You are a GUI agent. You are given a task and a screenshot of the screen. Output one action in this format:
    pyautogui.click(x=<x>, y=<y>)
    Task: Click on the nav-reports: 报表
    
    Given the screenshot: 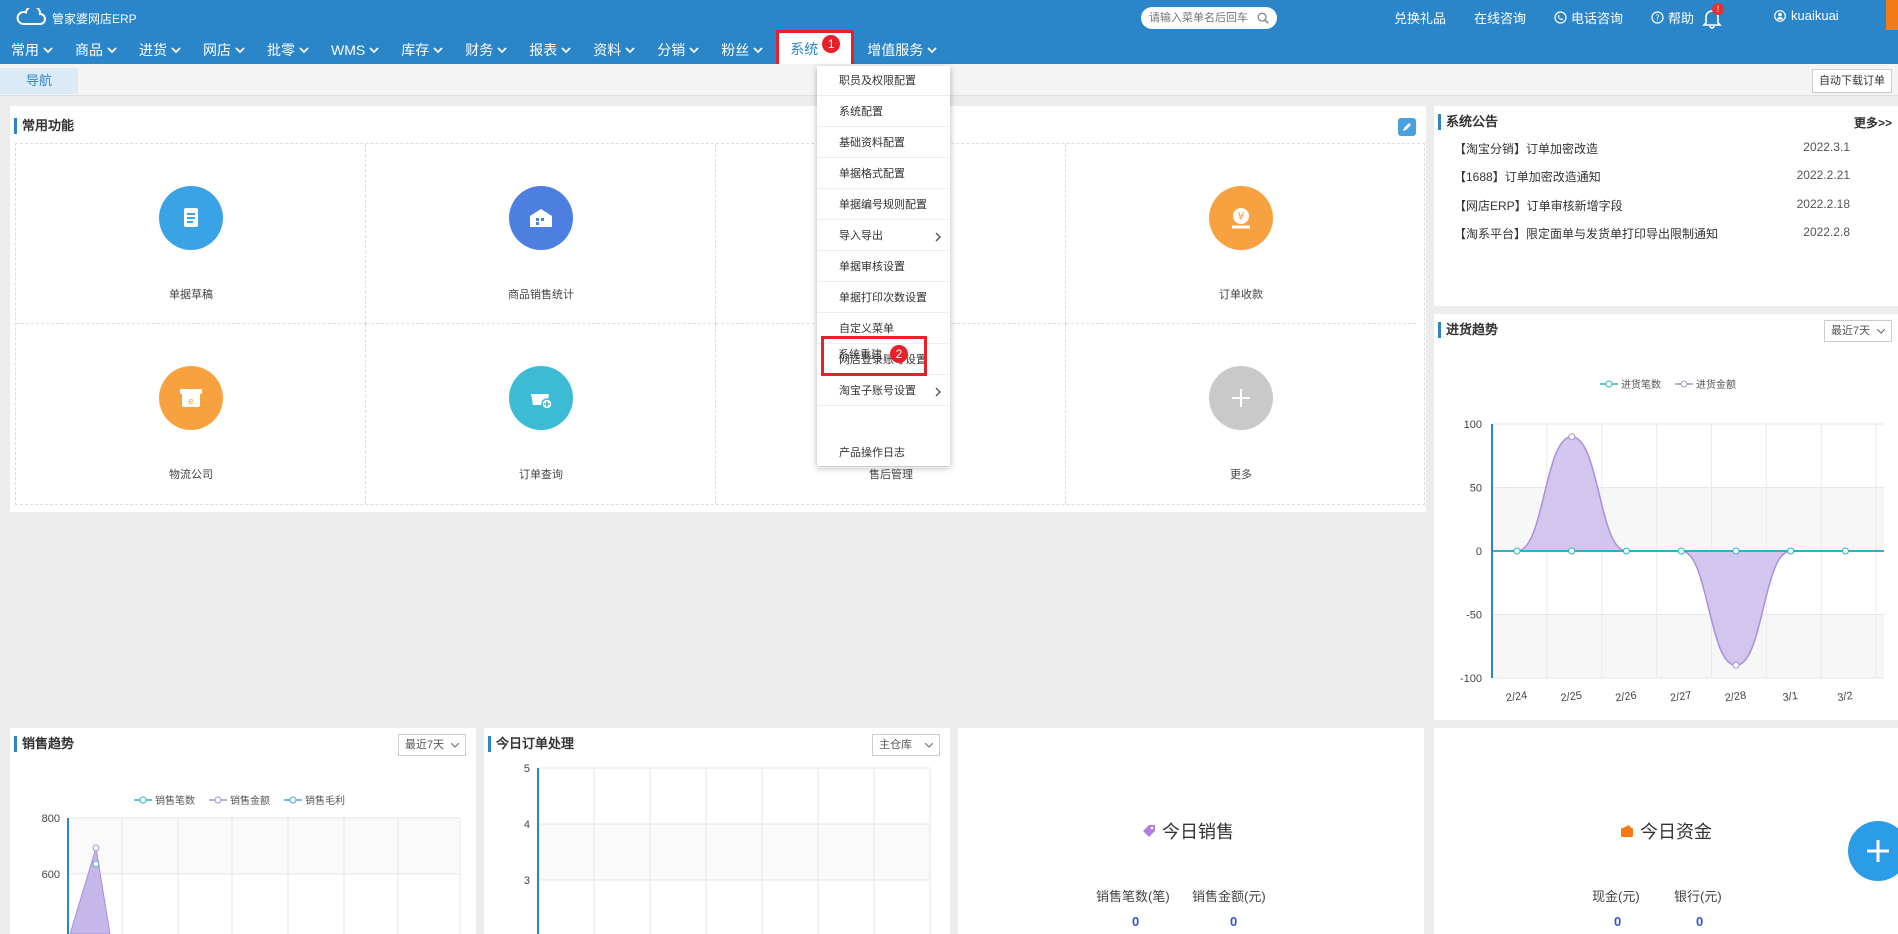 What is the action you would take?
    pyautogui.click(x=550, y=50)
    